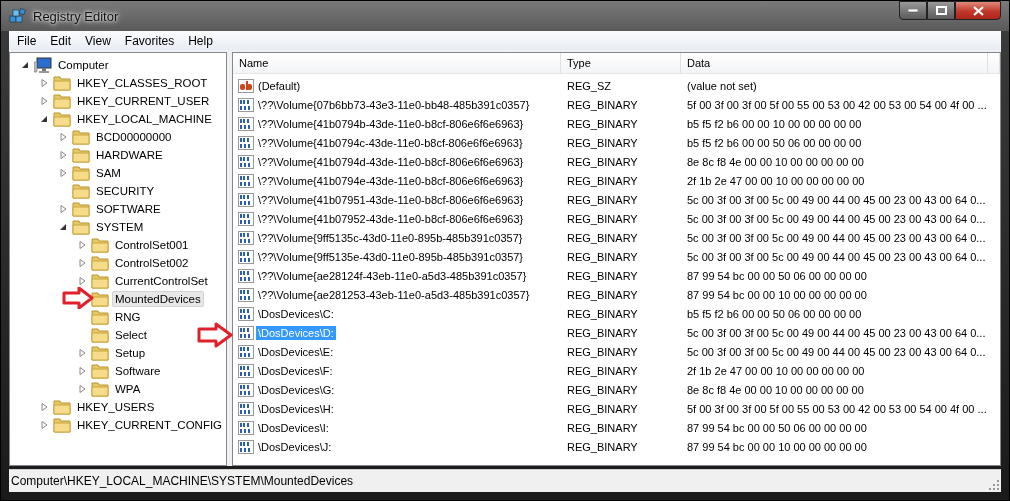  I want to click on tree-item: HARDWARE, so click(129, 155).